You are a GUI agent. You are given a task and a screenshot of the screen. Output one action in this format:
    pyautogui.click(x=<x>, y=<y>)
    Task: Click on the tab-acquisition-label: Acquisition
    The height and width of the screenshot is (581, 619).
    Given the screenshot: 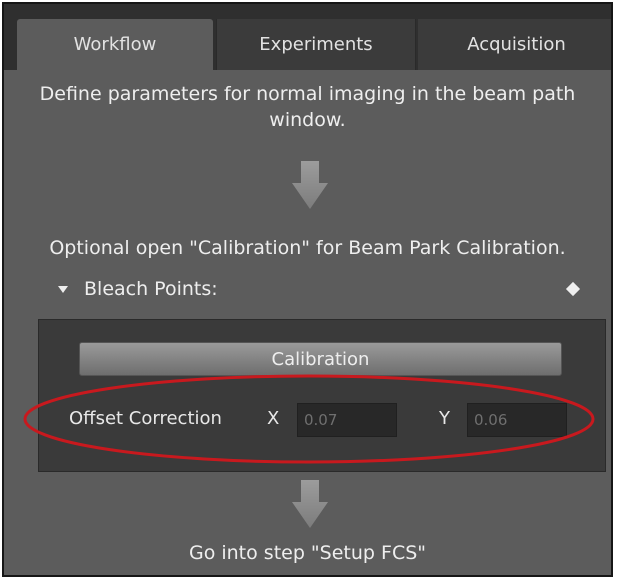 What is the action you would take?
    pyautogui.click(x=516, y=44)
    